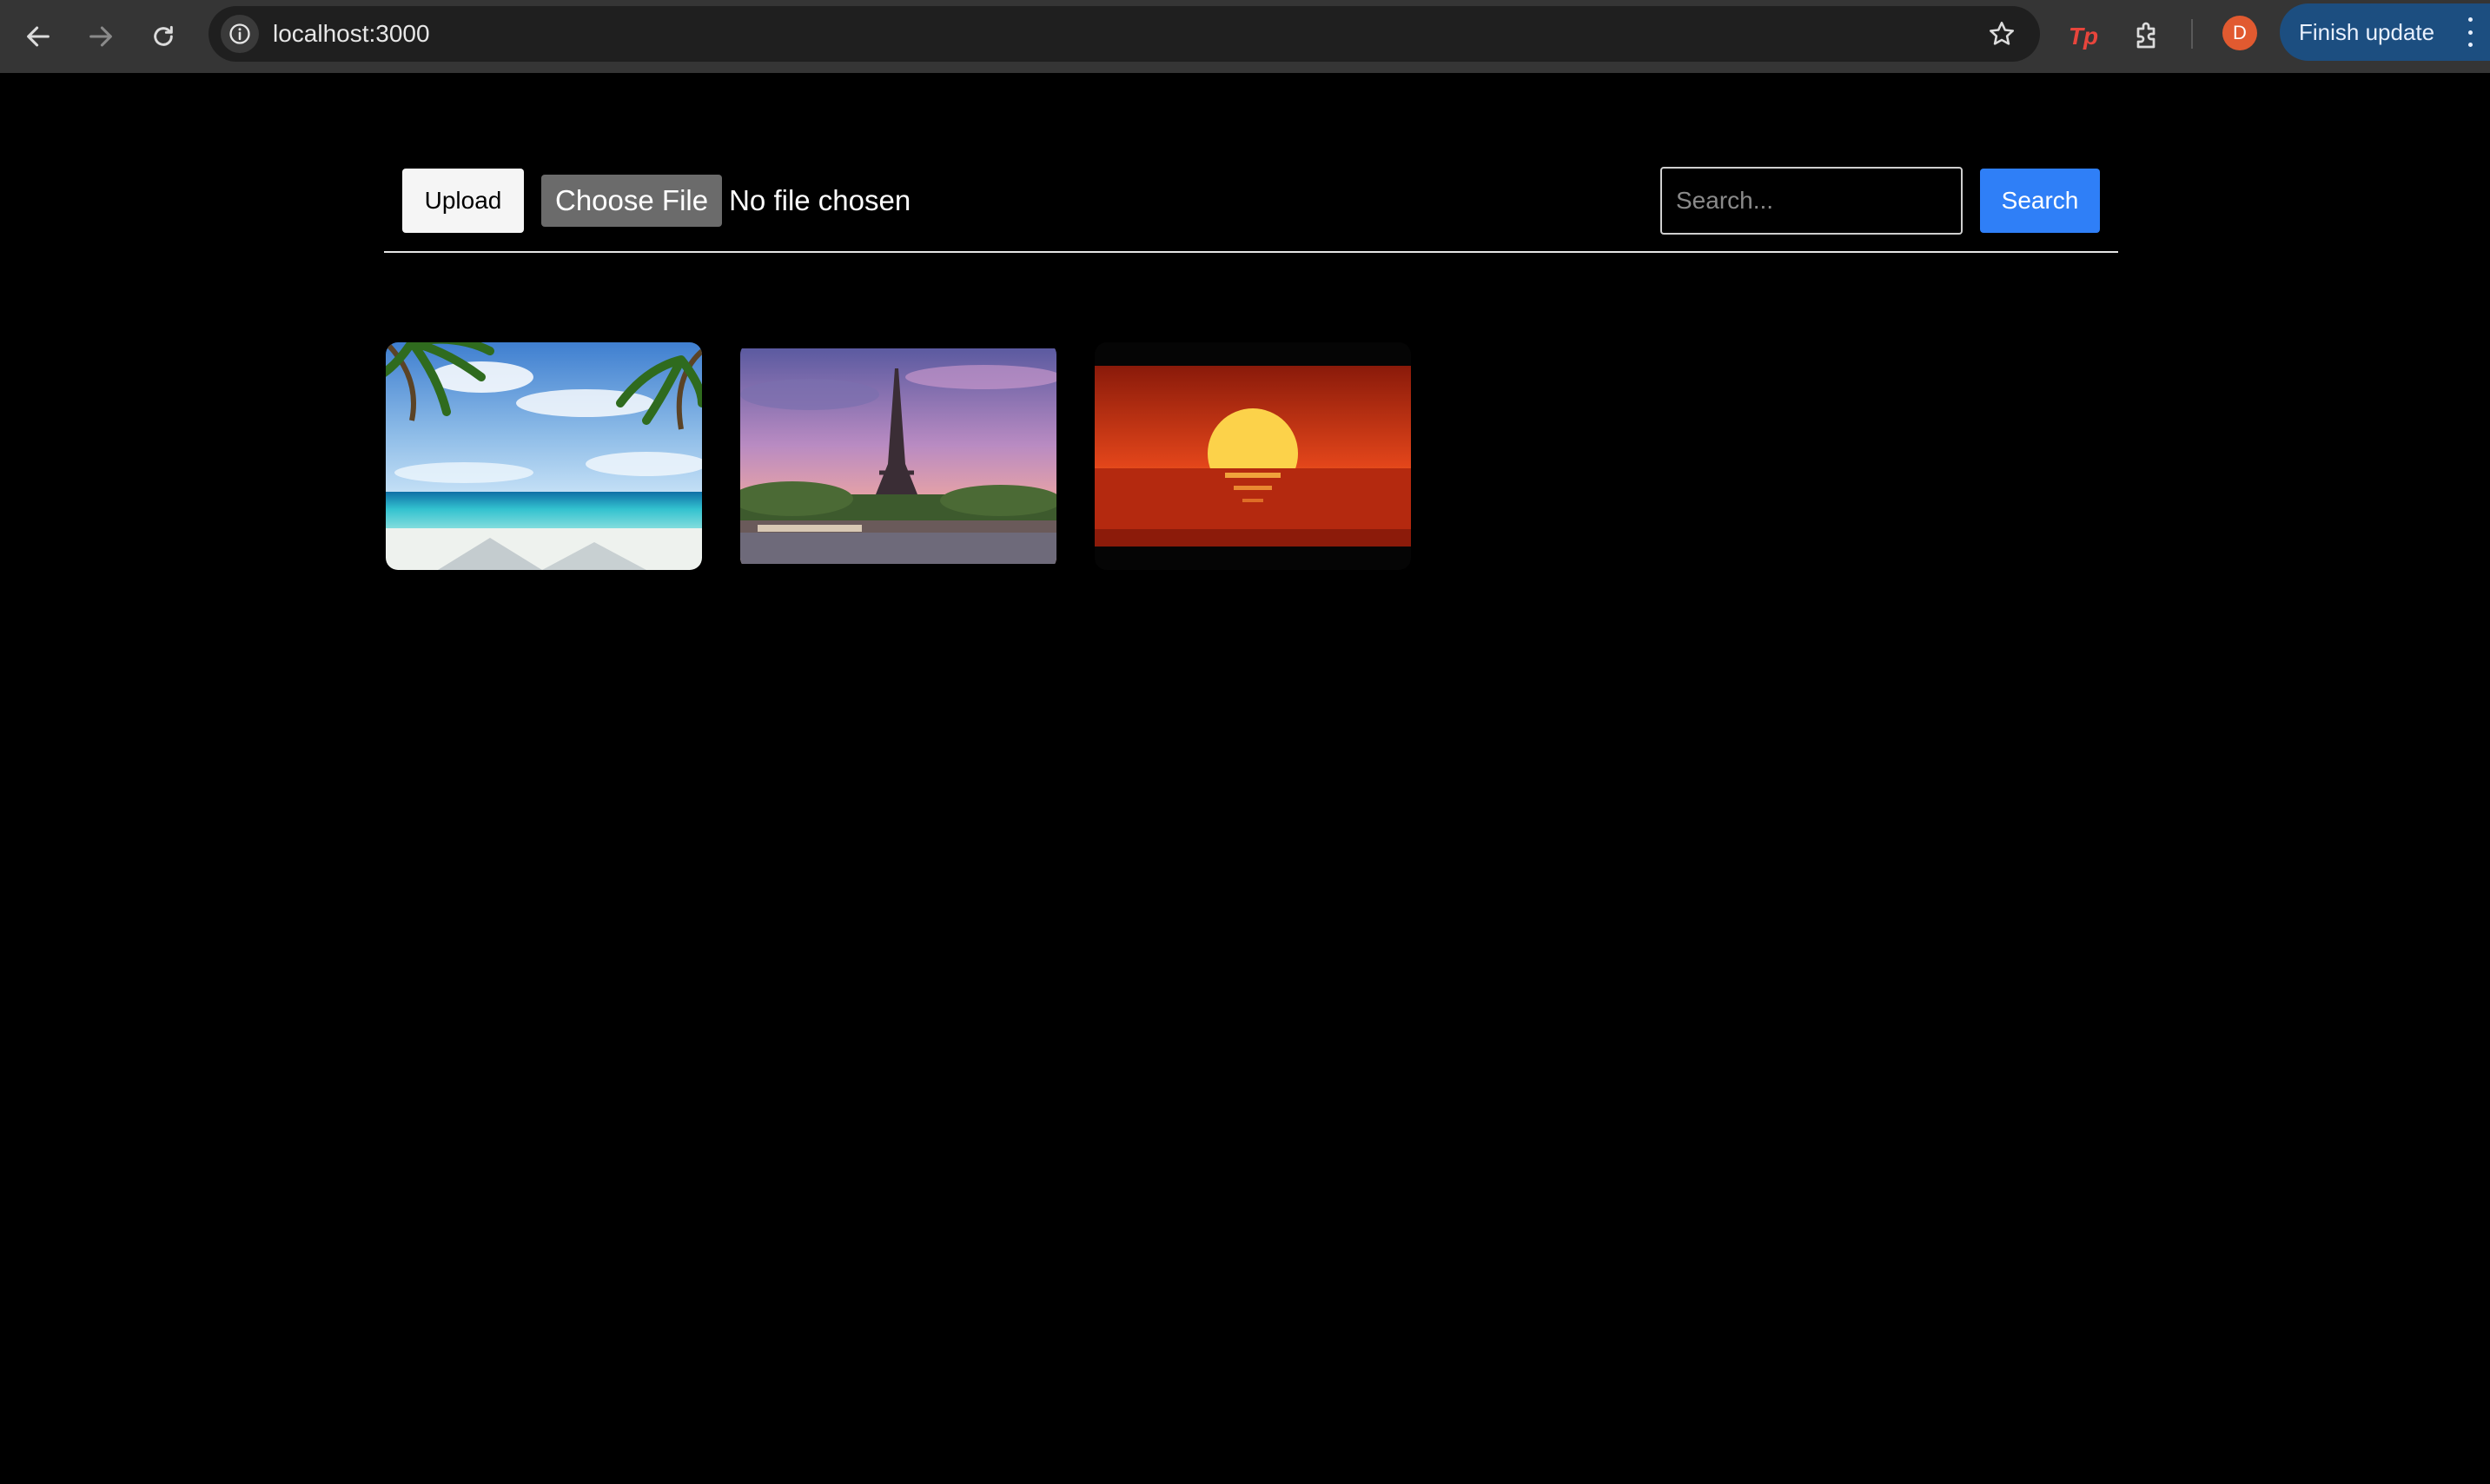  I want to click on reload-icon, so click(163, 35).